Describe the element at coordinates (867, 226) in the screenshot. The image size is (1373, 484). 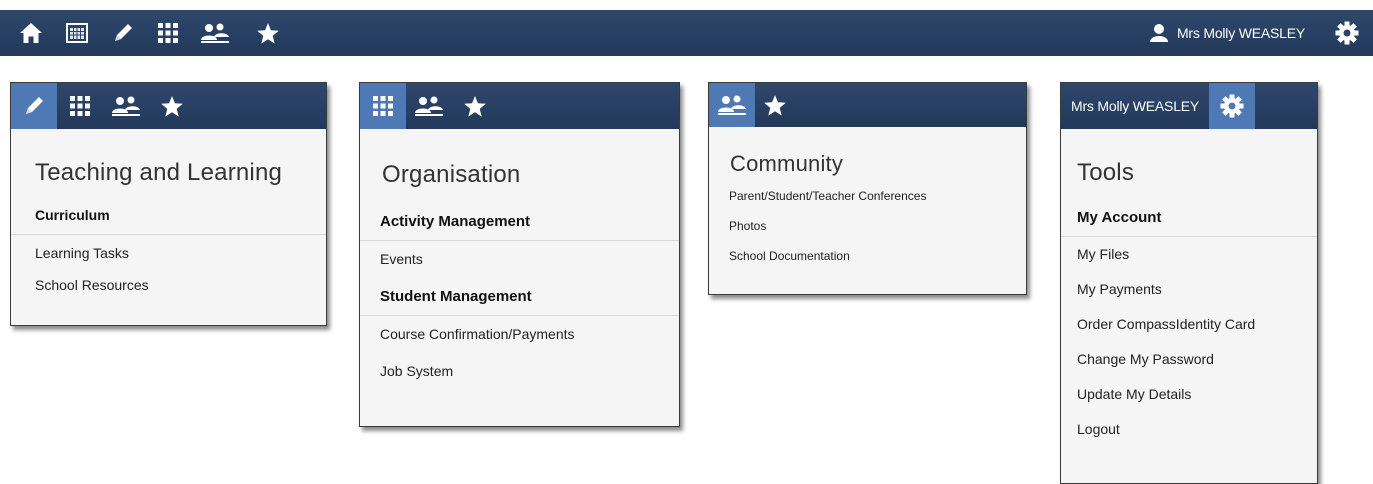
I see `menu-item-photos: Photos` at that location.